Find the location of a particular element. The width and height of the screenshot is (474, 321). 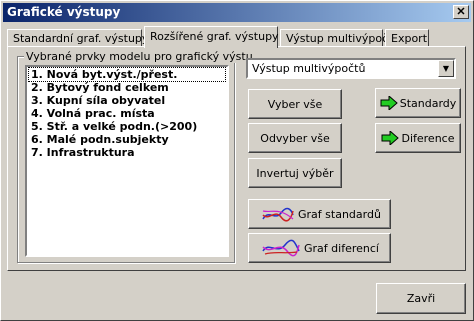

close-window-button: ✕ is located at coordinates (461, 12).